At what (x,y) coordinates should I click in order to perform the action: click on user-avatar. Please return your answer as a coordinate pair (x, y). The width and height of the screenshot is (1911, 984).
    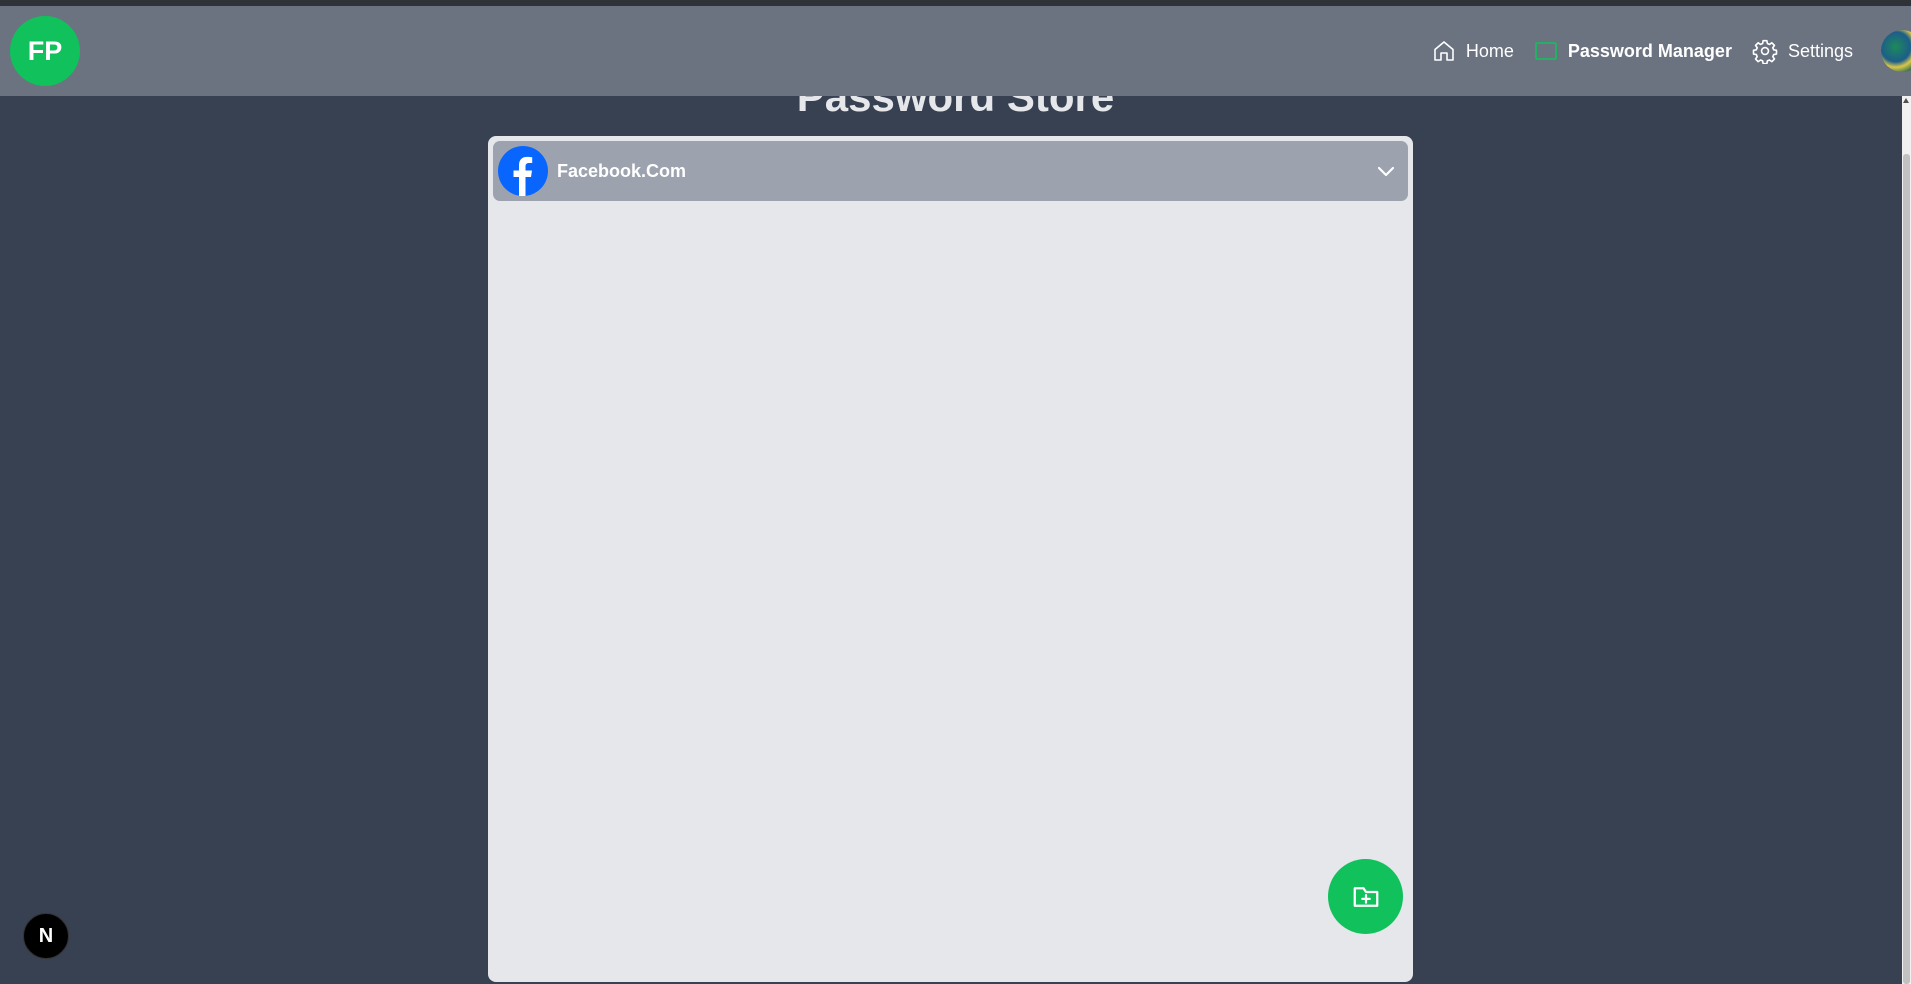
    Looking at the image, I should click on (1896, 51).